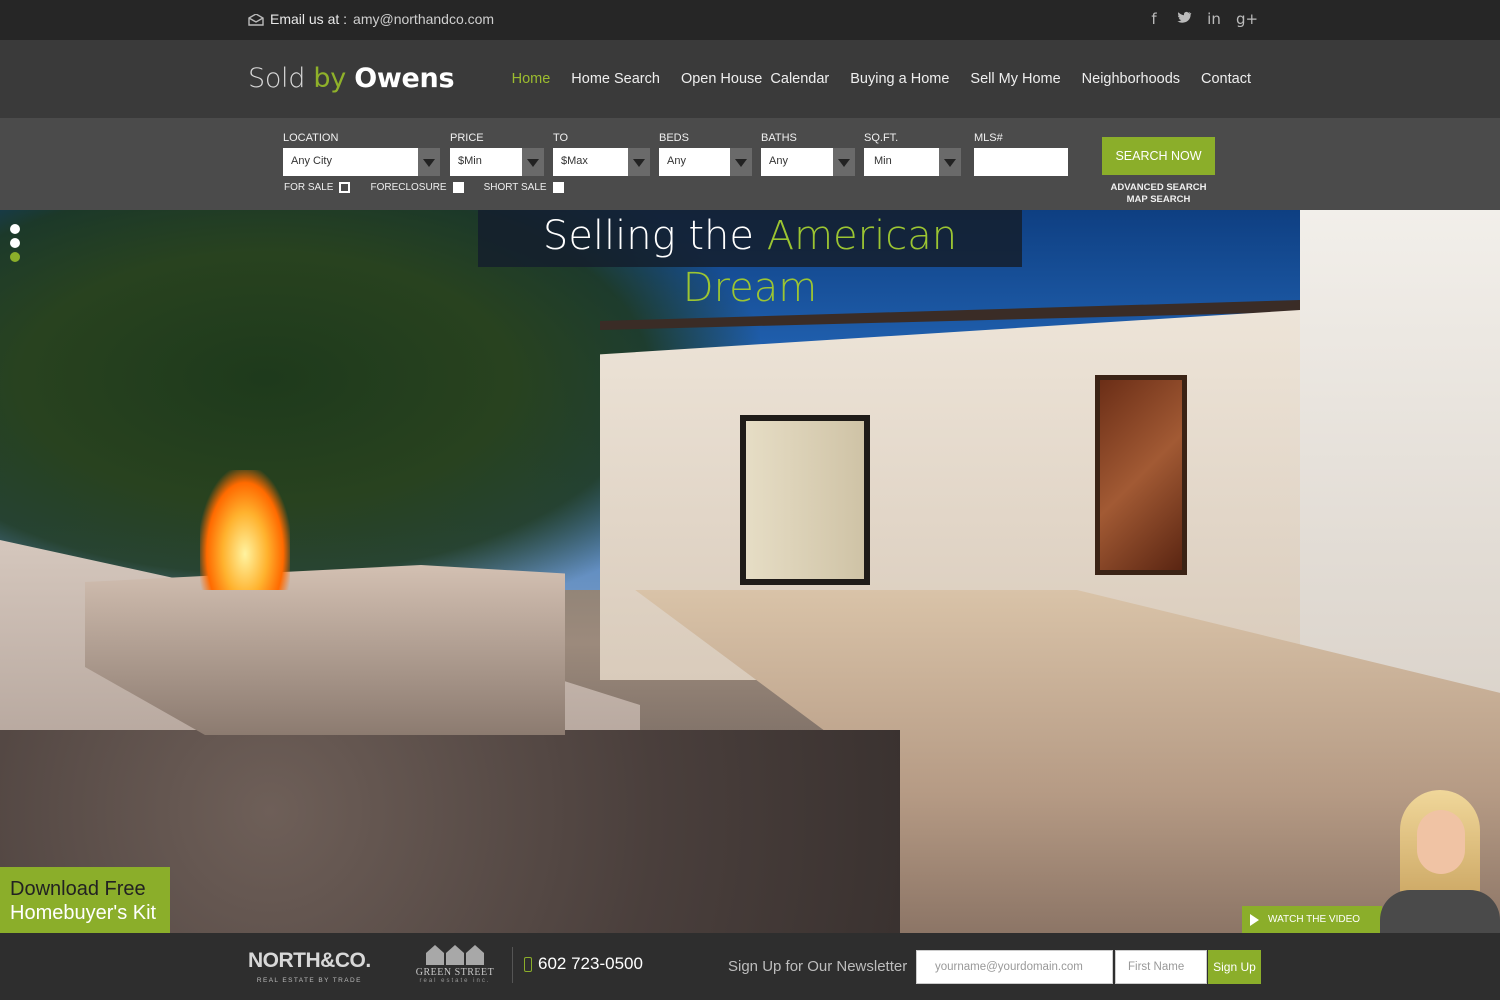 The width and height of the screenshot is (1500, 1000). Describe the element at coordinates (674, 138) in the screenshot. I see `beds-label: BEDS` at that location.